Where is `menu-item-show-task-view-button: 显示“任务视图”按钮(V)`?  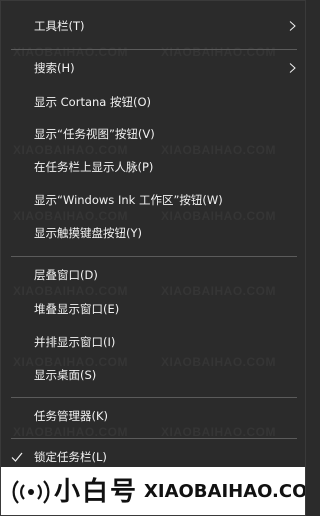 menu-item-show-task-view-button: 显示“任务视图”按钮(V) is located at coordinates (153, 134).